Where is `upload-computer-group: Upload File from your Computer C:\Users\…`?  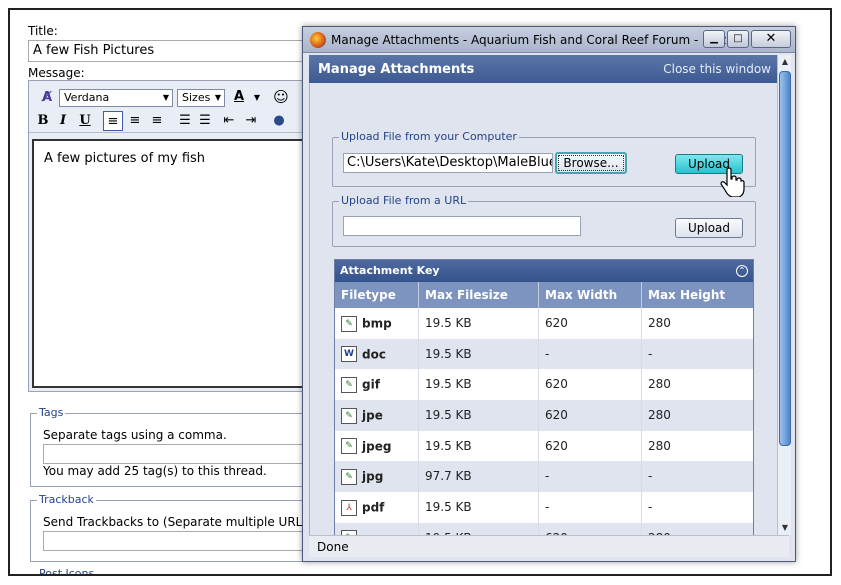
upload-computer-group: Upload File from your Computer C:\Users\… is located at coordinates (544, 163).